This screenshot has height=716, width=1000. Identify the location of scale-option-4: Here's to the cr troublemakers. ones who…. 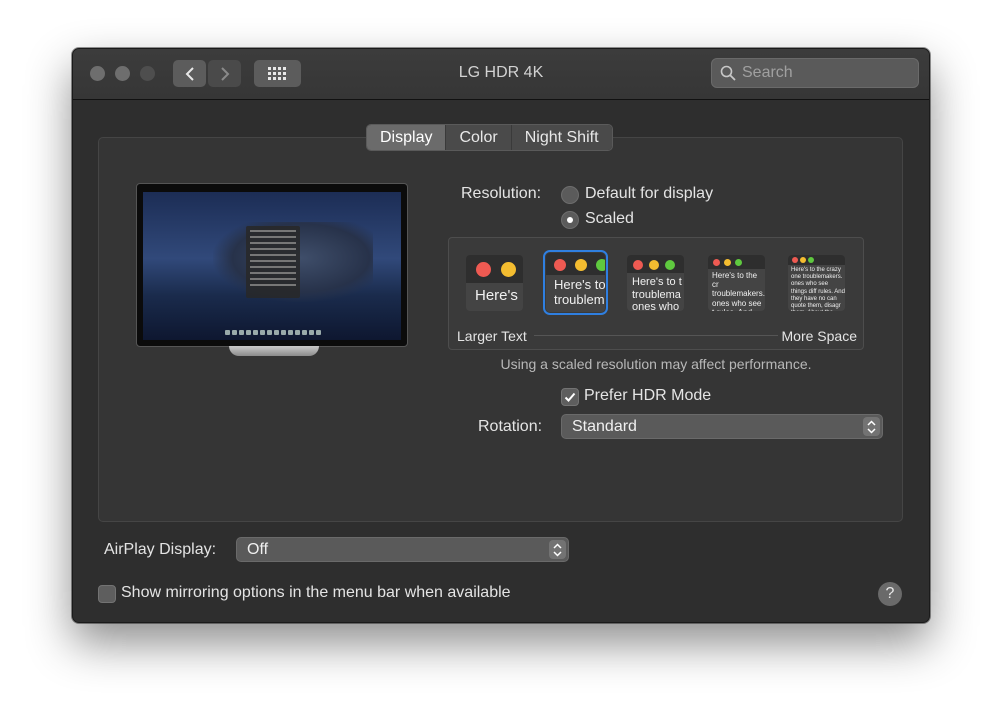
(736, 283).